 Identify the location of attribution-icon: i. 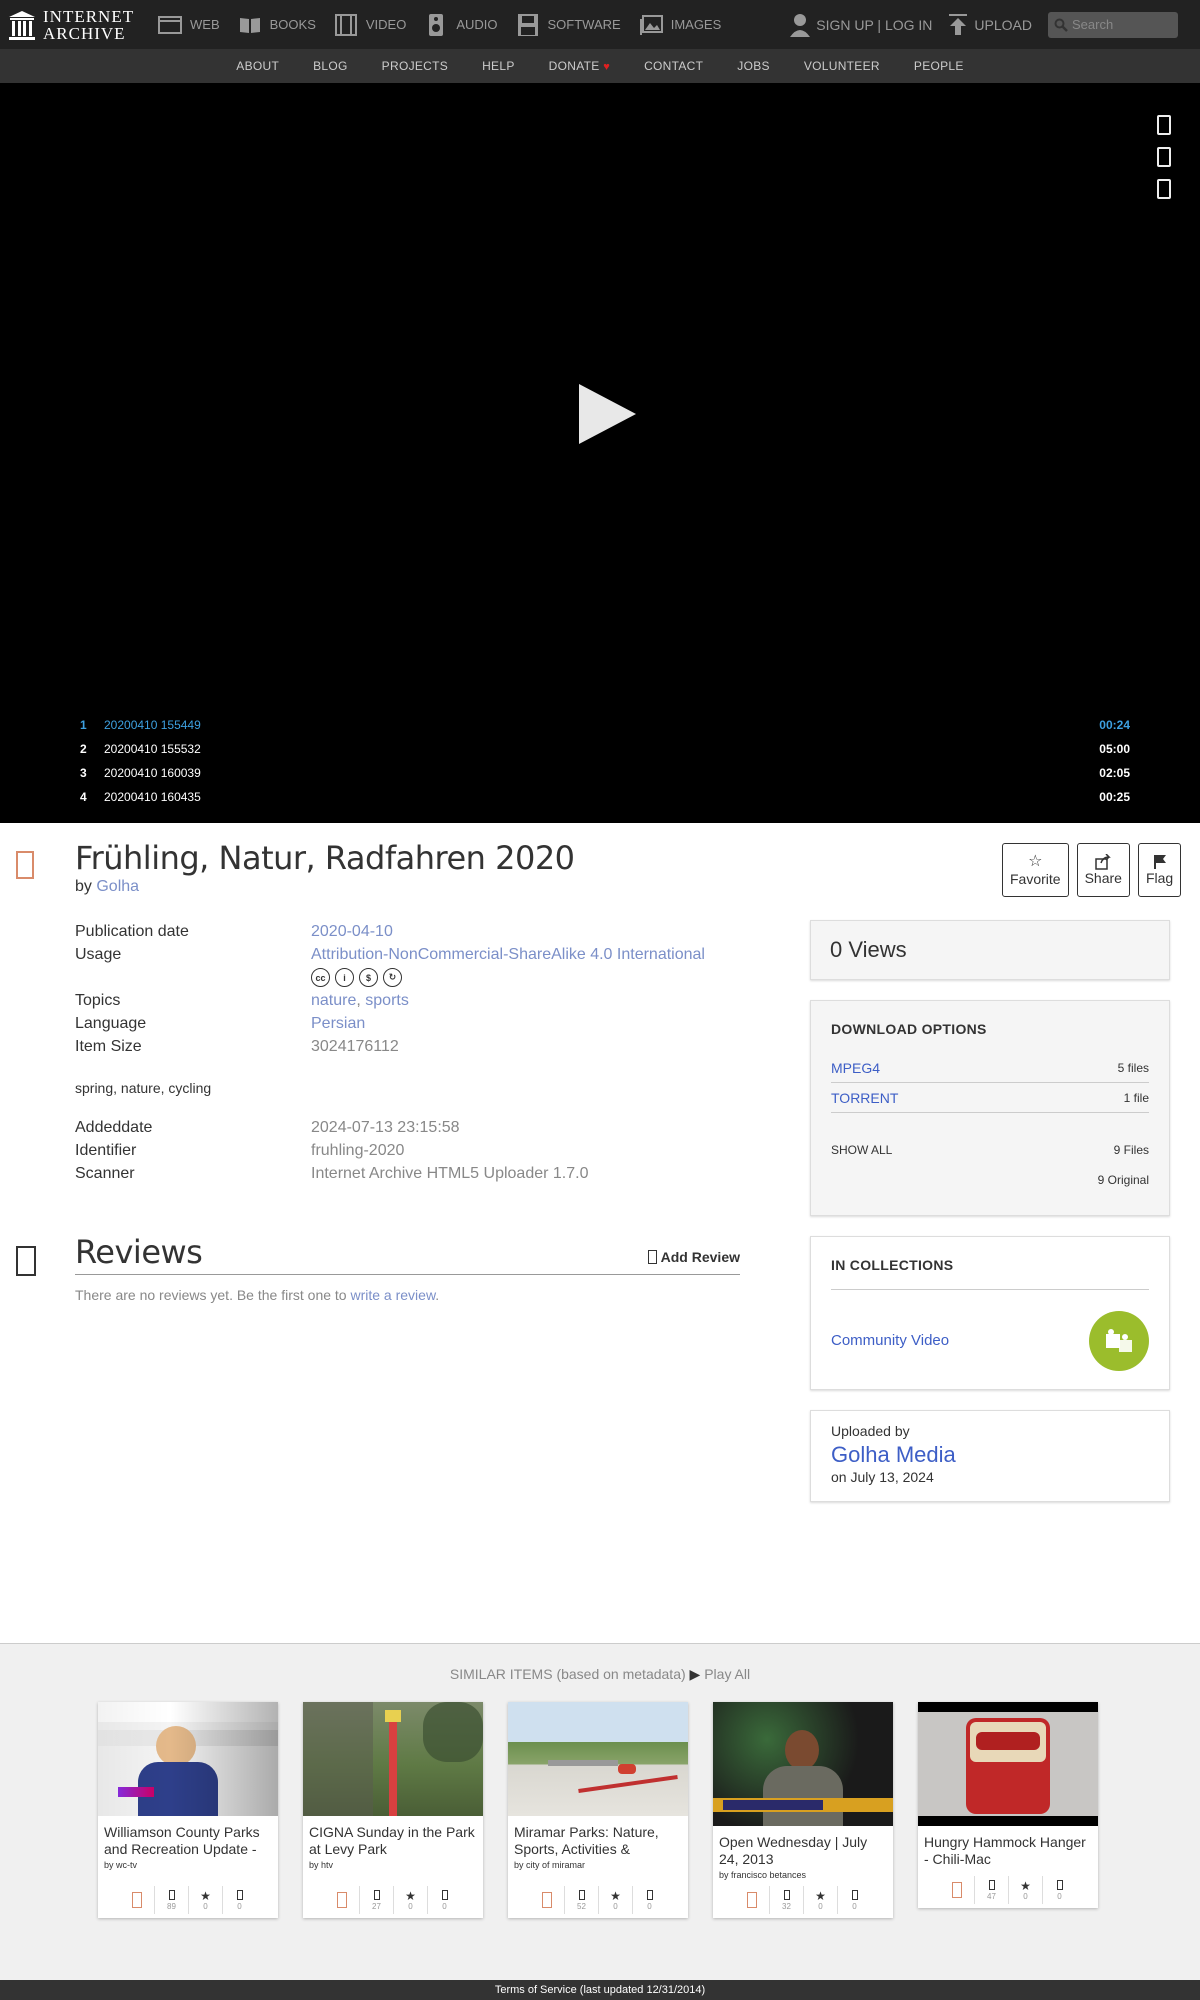
(344, 977).